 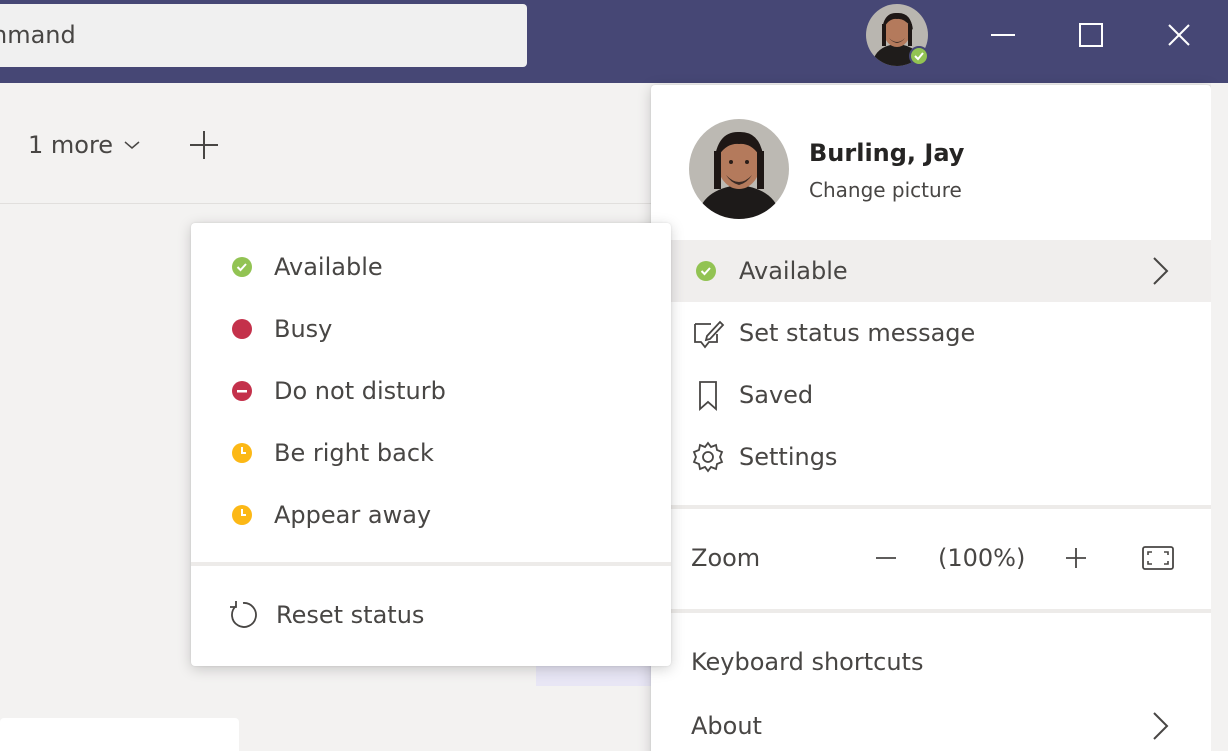 I want to click on edit-message-icon, so click(x=709, y=334).